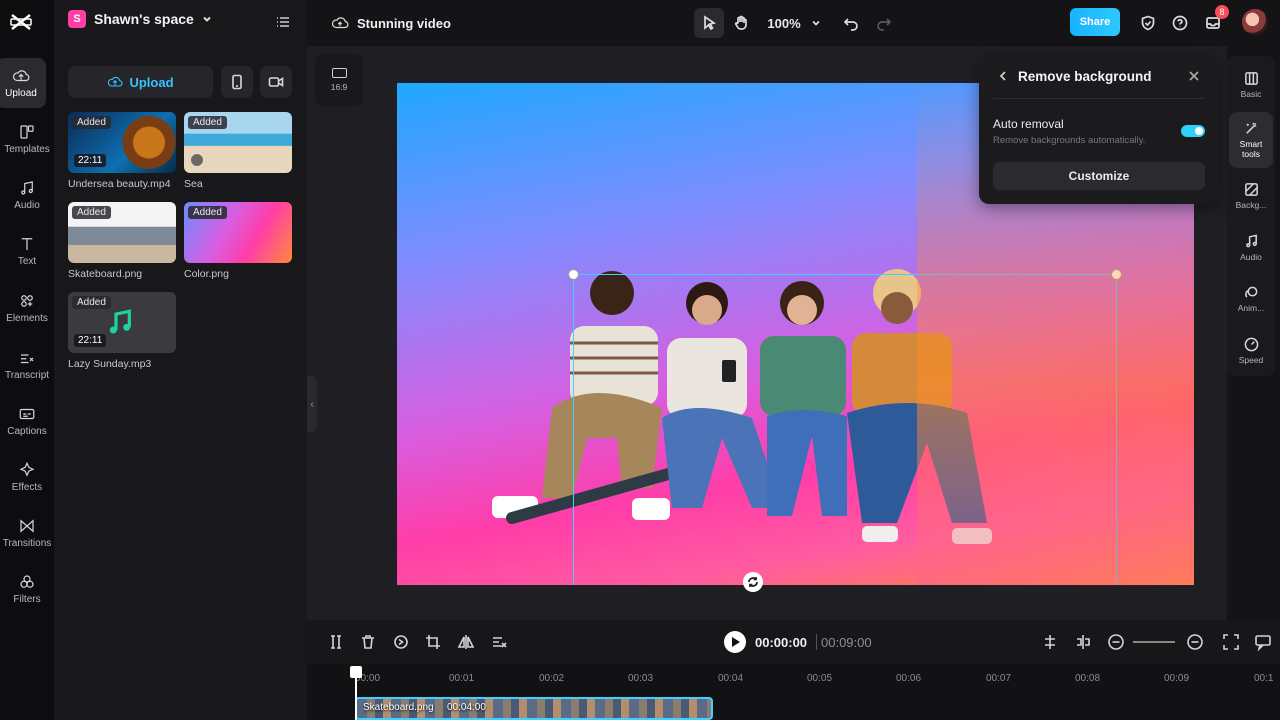 This screenshot has width=1280, height=720. Describe the element at coordinates (27, 533) in the screenshot. I see `rail-item-transitions: Transitions` at that location.